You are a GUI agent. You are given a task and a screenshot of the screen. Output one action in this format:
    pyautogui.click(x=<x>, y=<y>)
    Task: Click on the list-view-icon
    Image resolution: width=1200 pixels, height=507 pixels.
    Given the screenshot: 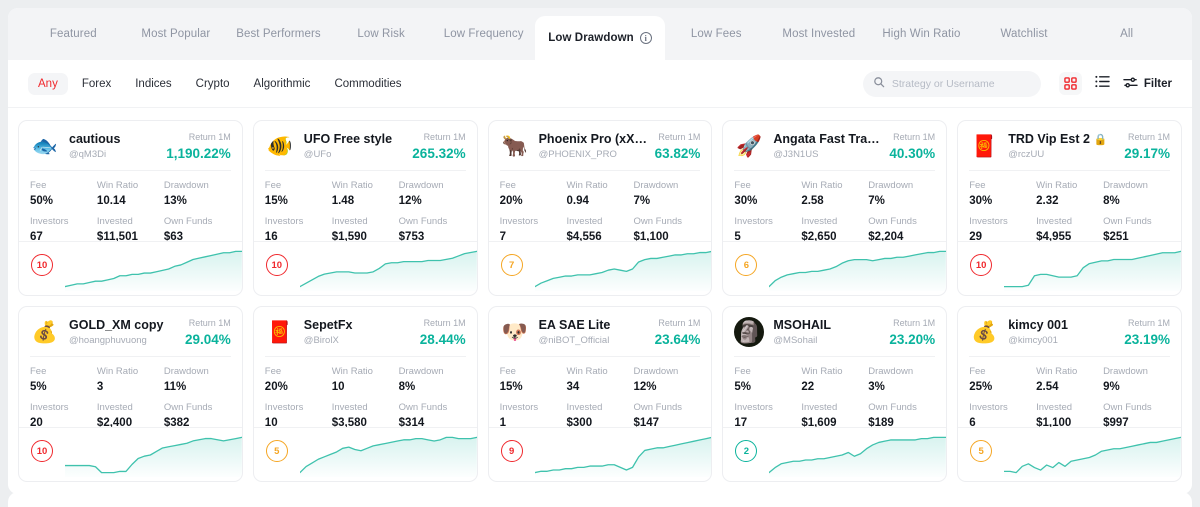 What is the action you would take?
    pyautogui.click(x=1102, y=84)
    